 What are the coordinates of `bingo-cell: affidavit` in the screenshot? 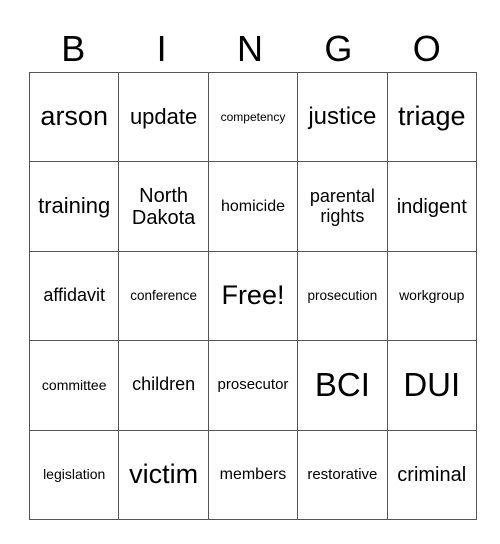 It's located at (74, 296).